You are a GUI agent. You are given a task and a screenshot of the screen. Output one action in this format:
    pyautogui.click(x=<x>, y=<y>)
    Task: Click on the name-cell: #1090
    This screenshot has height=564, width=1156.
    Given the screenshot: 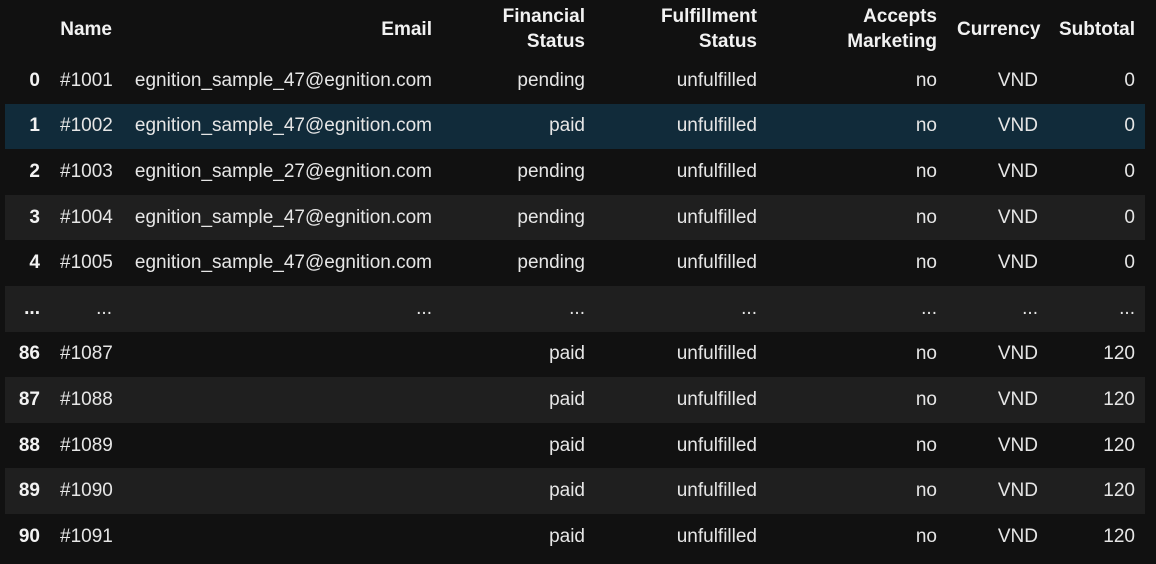 What is the action you would take?
    pyautogui.click(x=86, y=491)
    